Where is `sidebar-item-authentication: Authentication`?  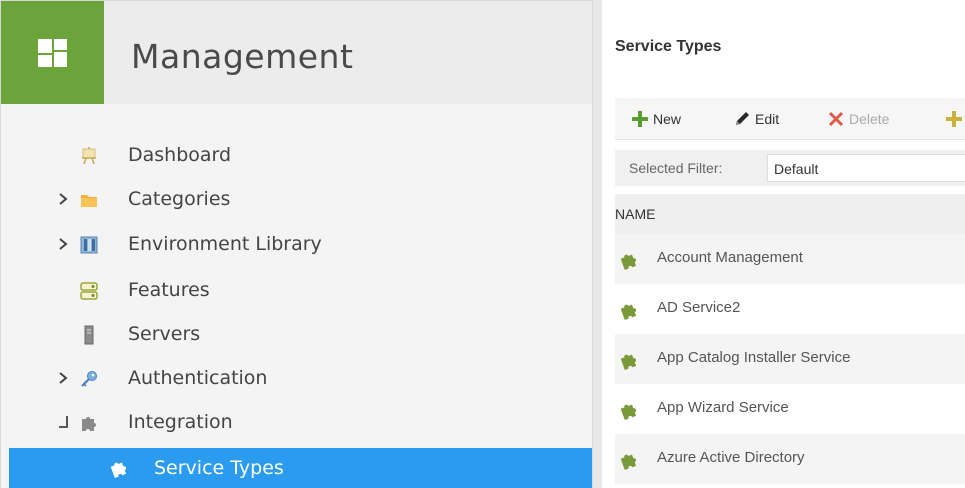 sidebar-item-authentication: Authentication is located at coordinates (297, 379).